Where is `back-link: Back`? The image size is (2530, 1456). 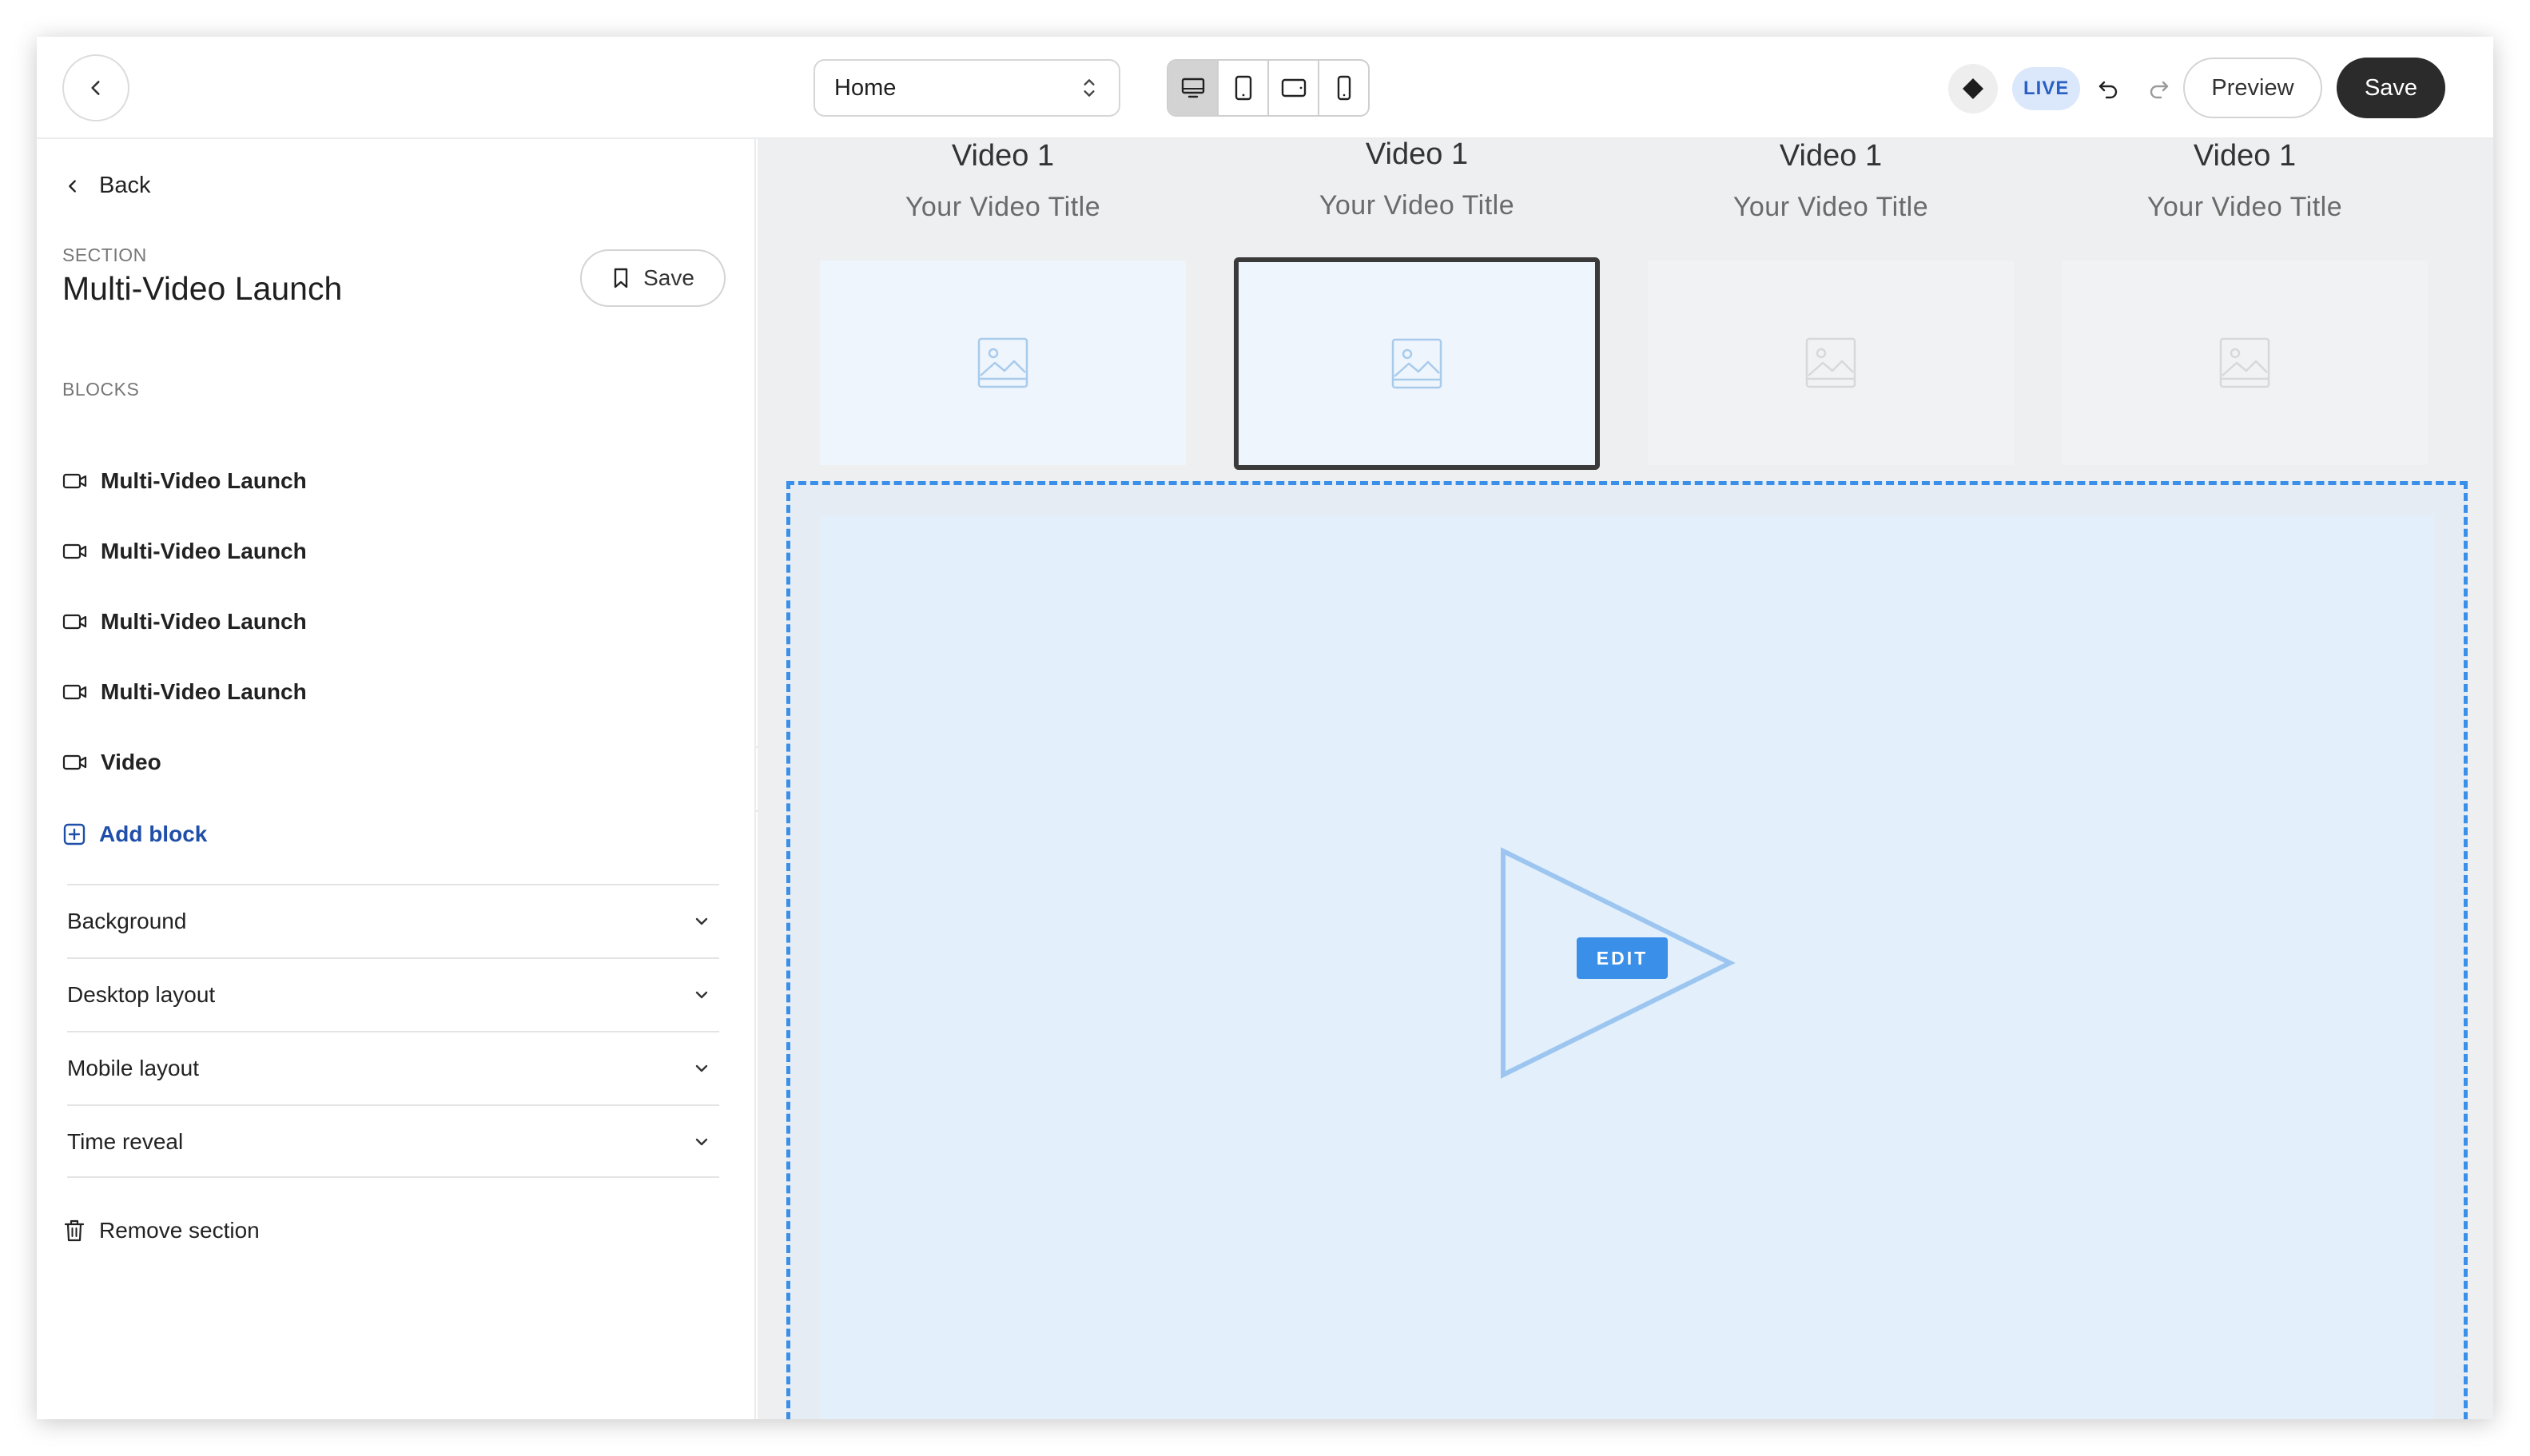
back-link: Back is located at coordinates (107, 186).